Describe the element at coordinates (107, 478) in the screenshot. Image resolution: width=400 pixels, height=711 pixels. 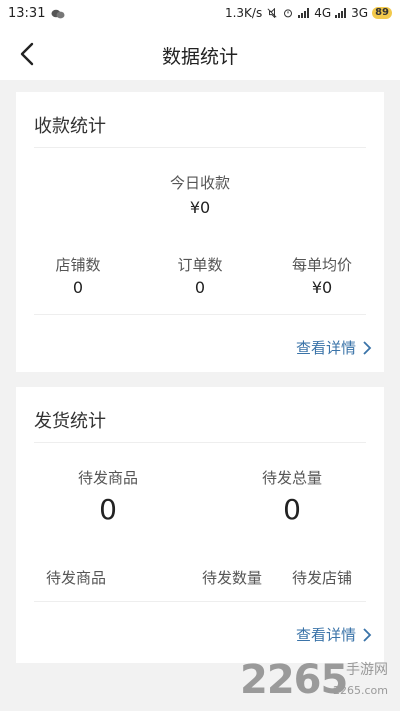
I see `pending-goods-label: 待发商品` at that location.